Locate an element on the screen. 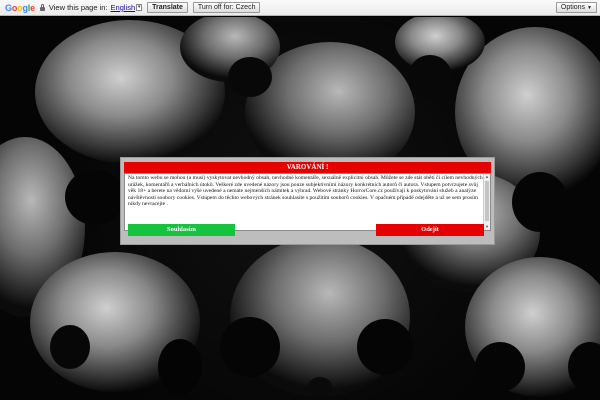 This screenshot has height=400, width=600. options-button: Options ▼ is located at coordinates (576, 7).